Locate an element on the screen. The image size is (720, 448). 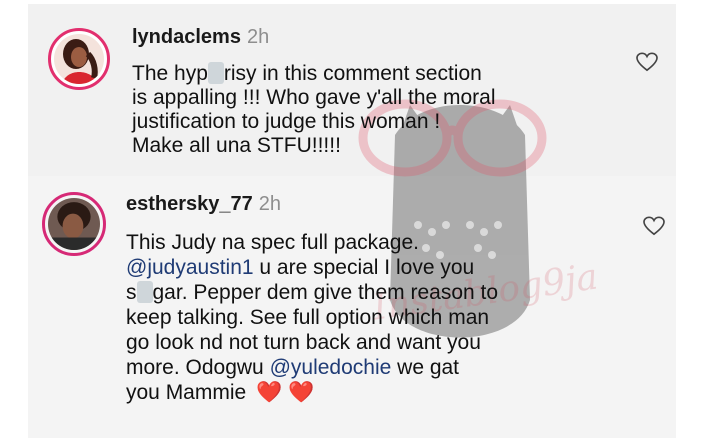
comment-line: Make all una STFU!!!!! is located at coordinates (236, 145).